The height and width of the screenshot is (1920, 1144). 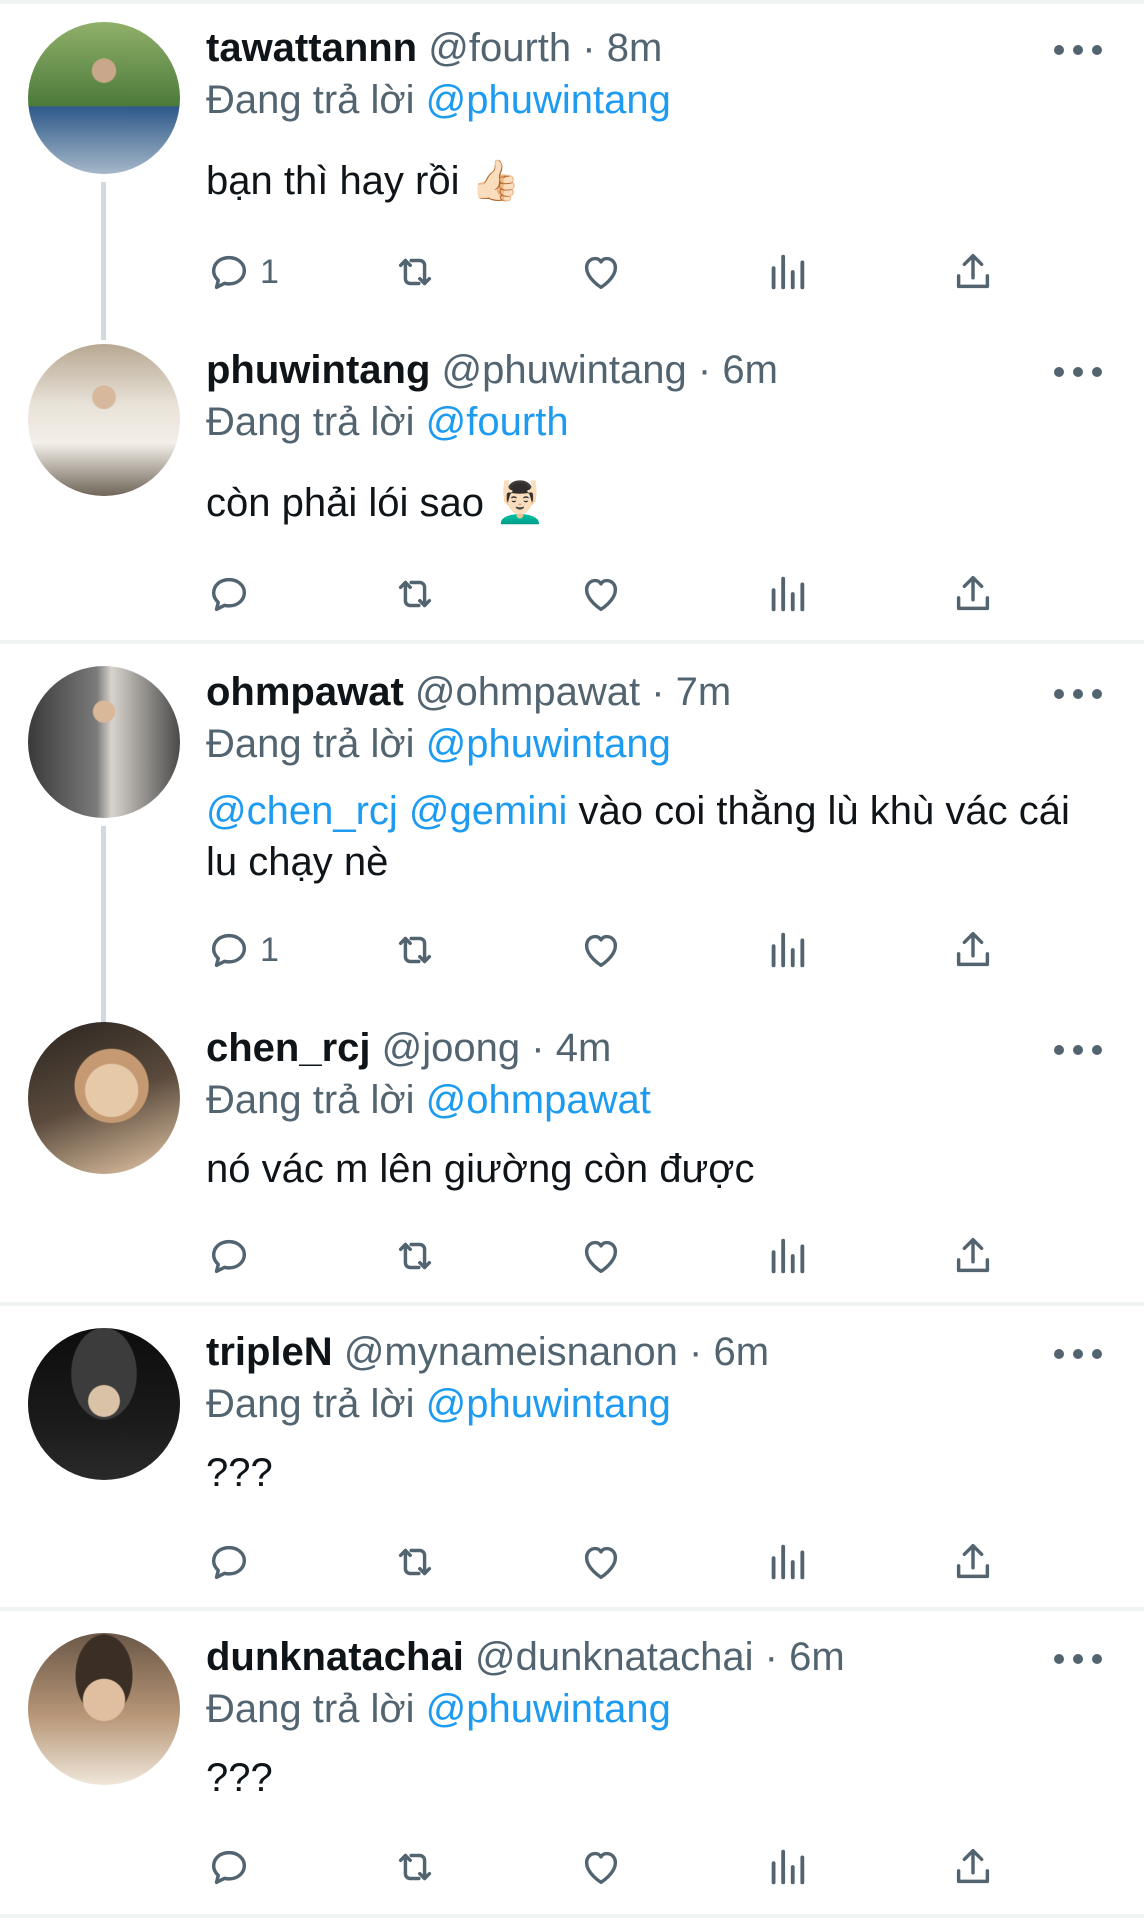 I want to click on user-handle: @mynameisnanon, so click(x=511, y=1352).